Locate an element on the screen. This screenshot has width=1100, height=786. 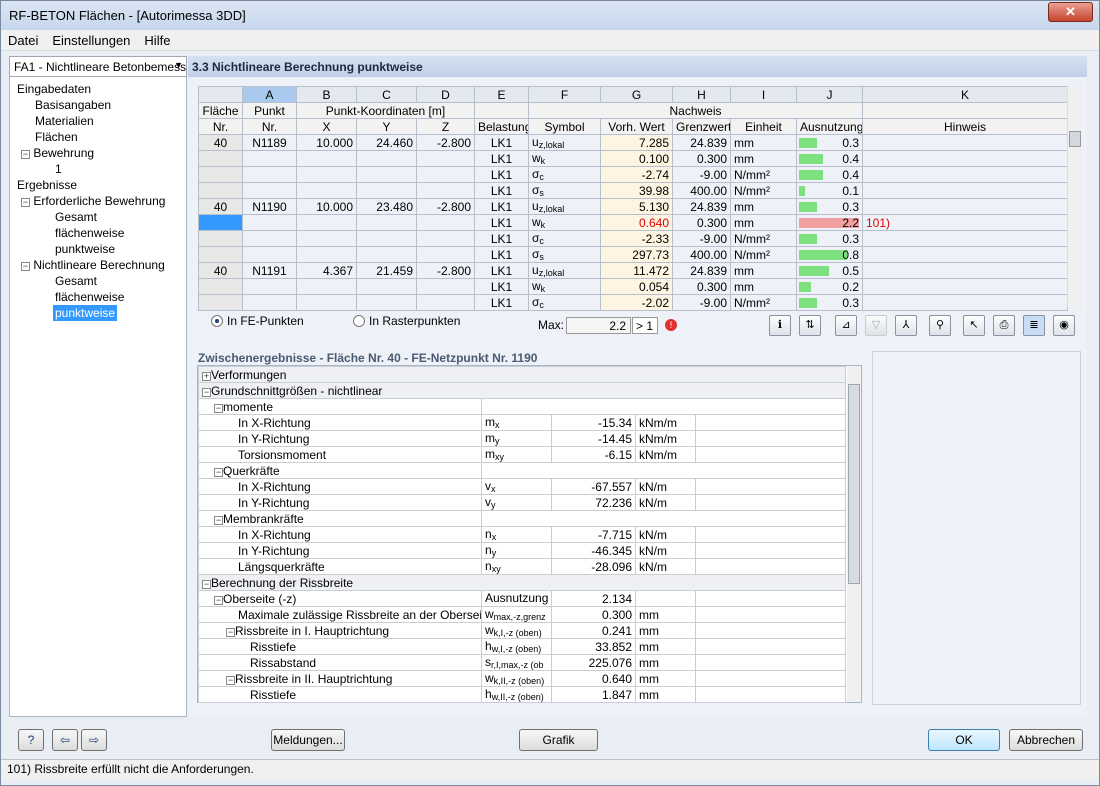
cell-vorh: 39.98 is located at coordinates (636, 190).